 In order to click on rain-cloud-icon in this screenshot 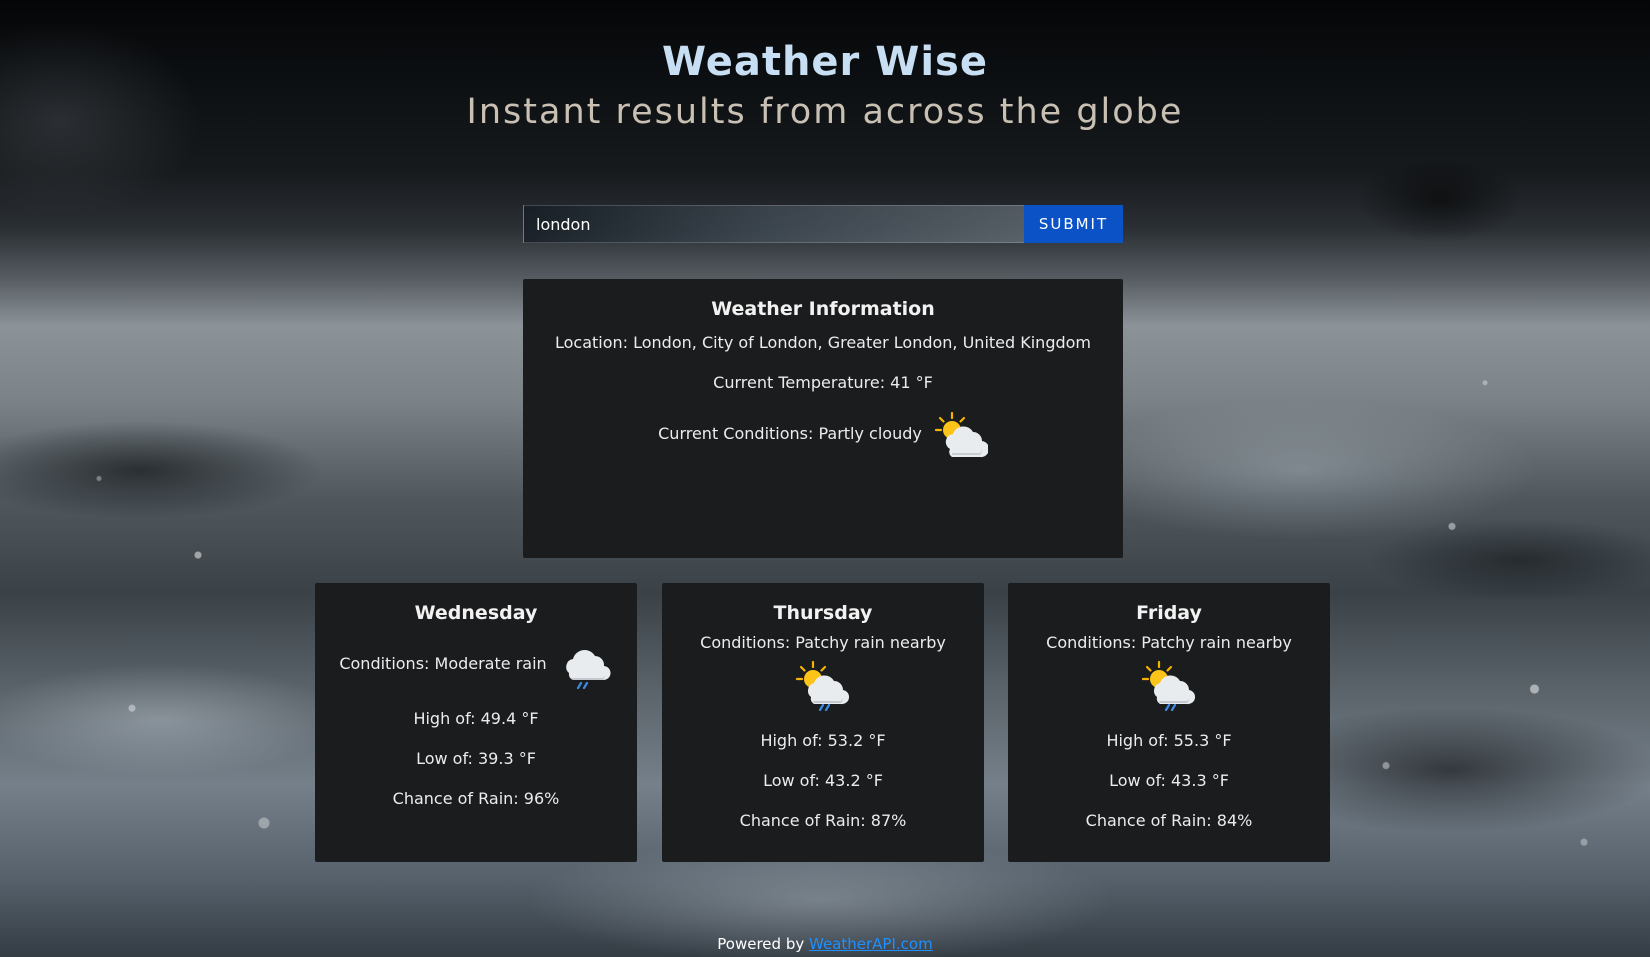, I will do `click(585, 664)`.